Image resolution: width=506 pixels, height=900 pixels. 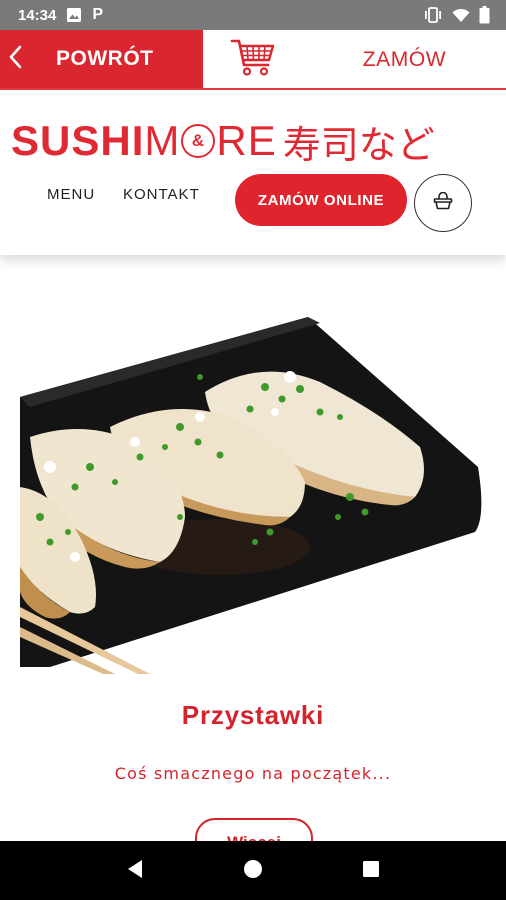 I want to click on vibrate-icon, so click(x=433, y=15).